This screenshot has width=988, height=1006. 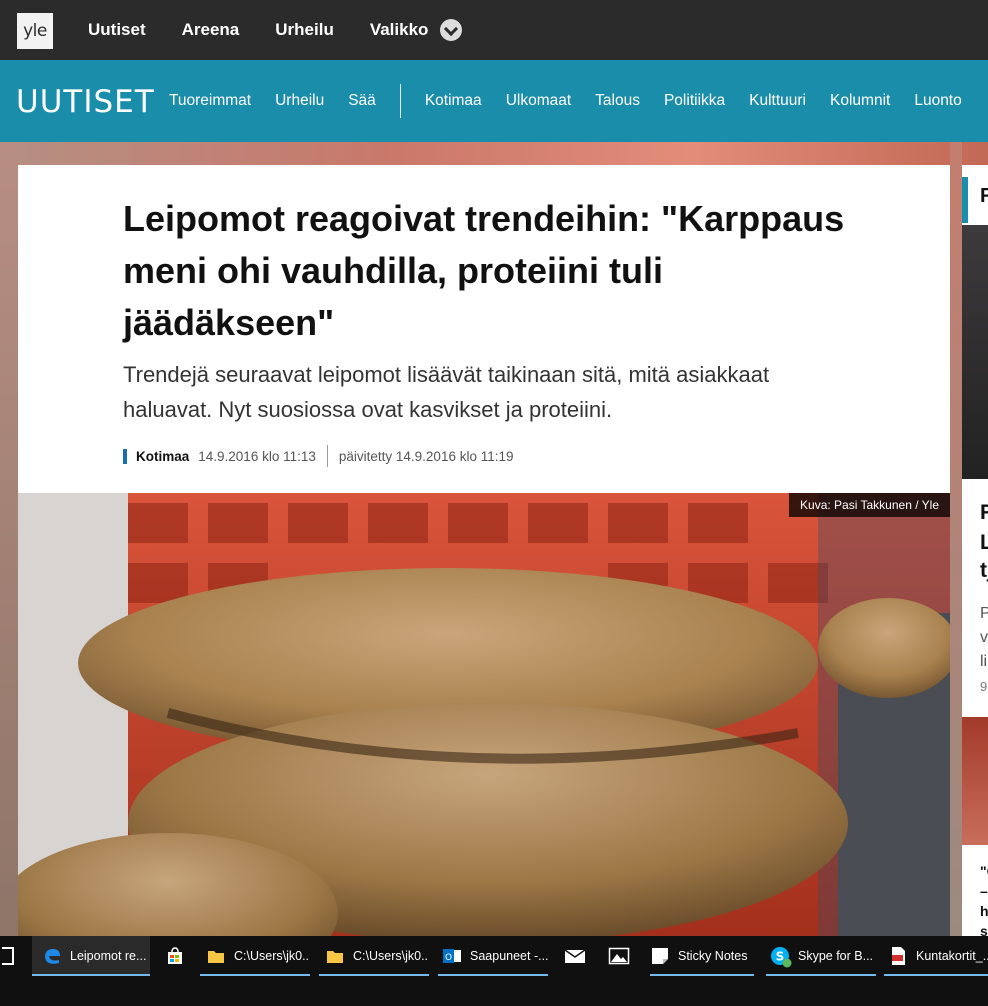 What do you see at coordinates (984, 513) in the screenshot?
I see `sidebar-headline-fragment: F` at bounding box center [984, 513].